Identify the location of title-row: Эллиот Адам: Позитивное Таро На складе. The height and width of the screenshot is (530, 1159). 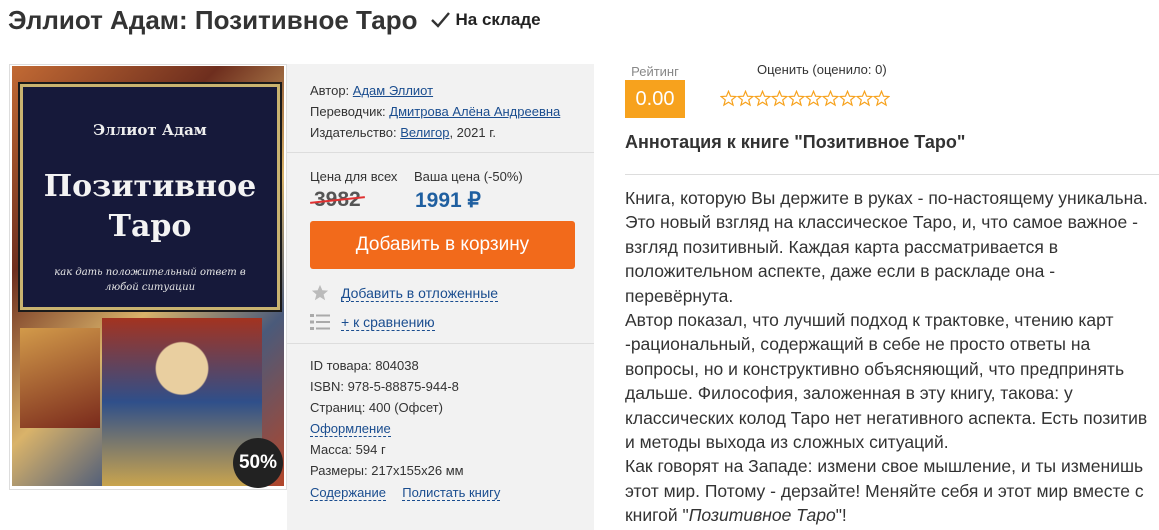
(274, 20).